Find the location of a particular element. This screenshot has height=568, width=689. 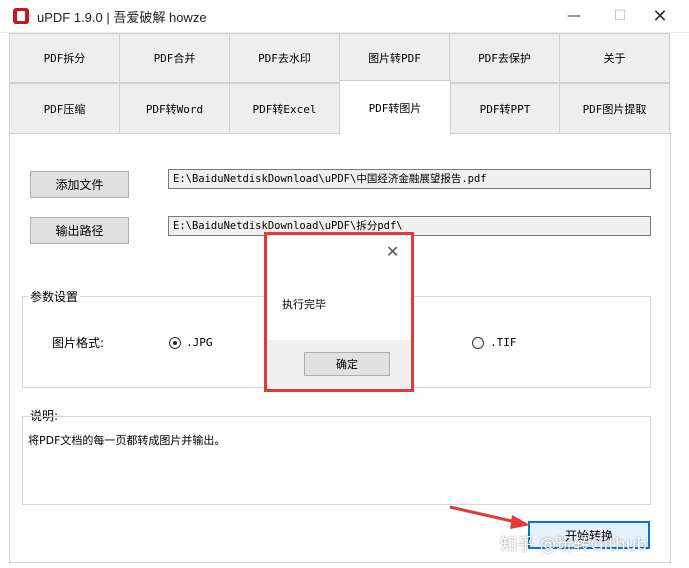

radio-tif is located at coordinates (478, 343).